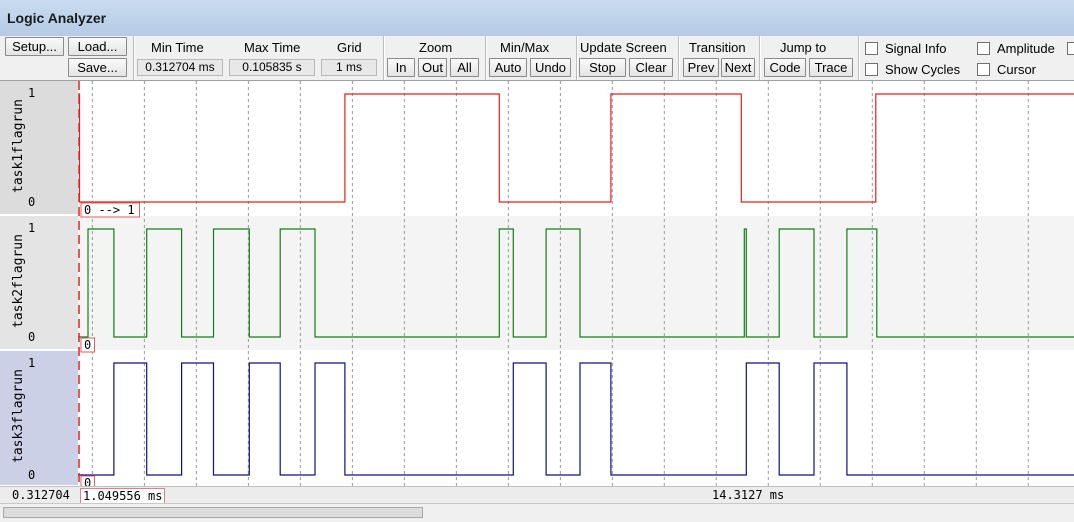 This screenshot has height=522, width=1074. What do you see at coordinates (41, 495) in the screenshot?
I see `left-time-readout: 0.312704` at bounding box center [41, 495].